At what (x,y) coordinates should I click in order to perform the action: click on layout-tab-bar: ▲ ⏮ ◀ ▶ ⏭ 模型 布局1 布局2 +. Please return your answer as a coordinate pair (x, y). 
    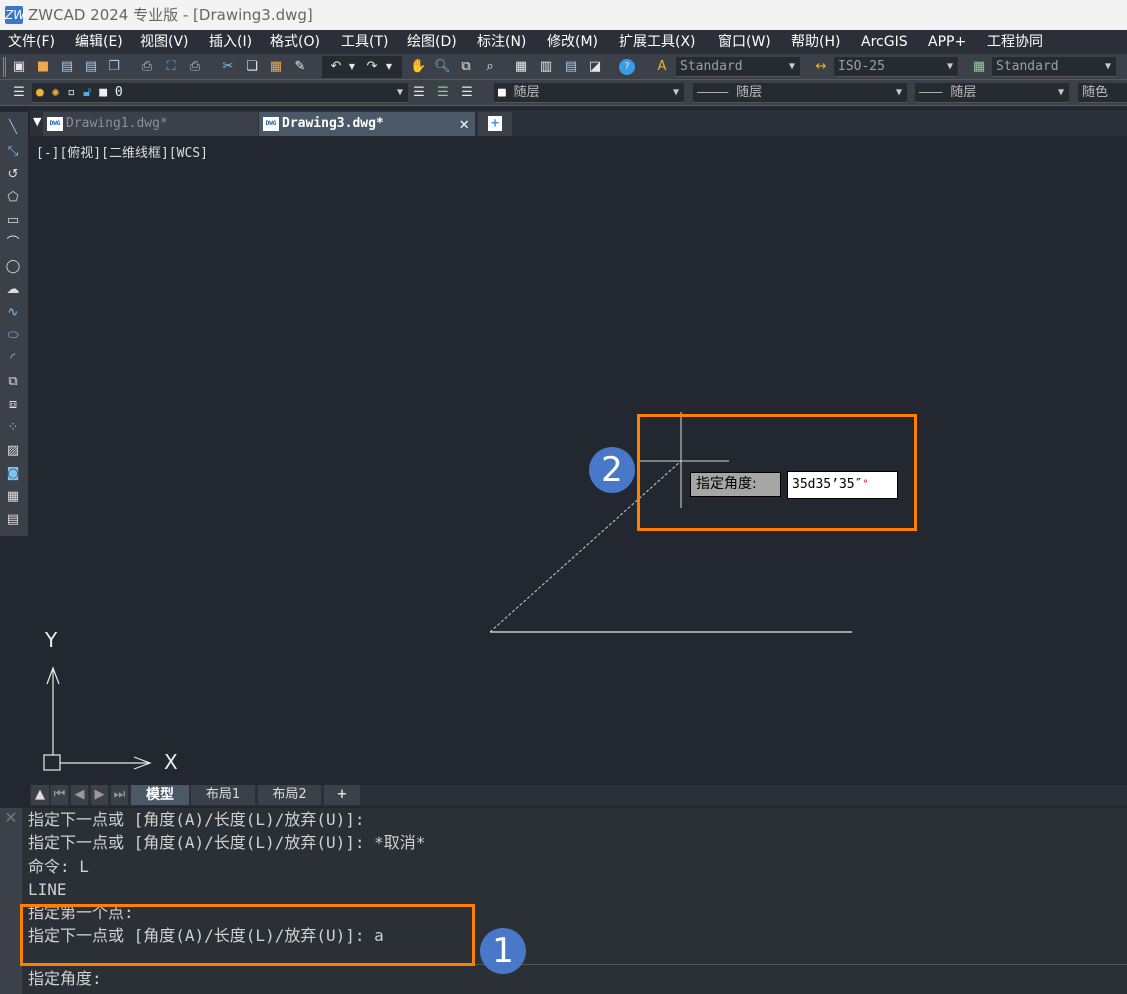
    Looking at the image, I should click on (578, 795).